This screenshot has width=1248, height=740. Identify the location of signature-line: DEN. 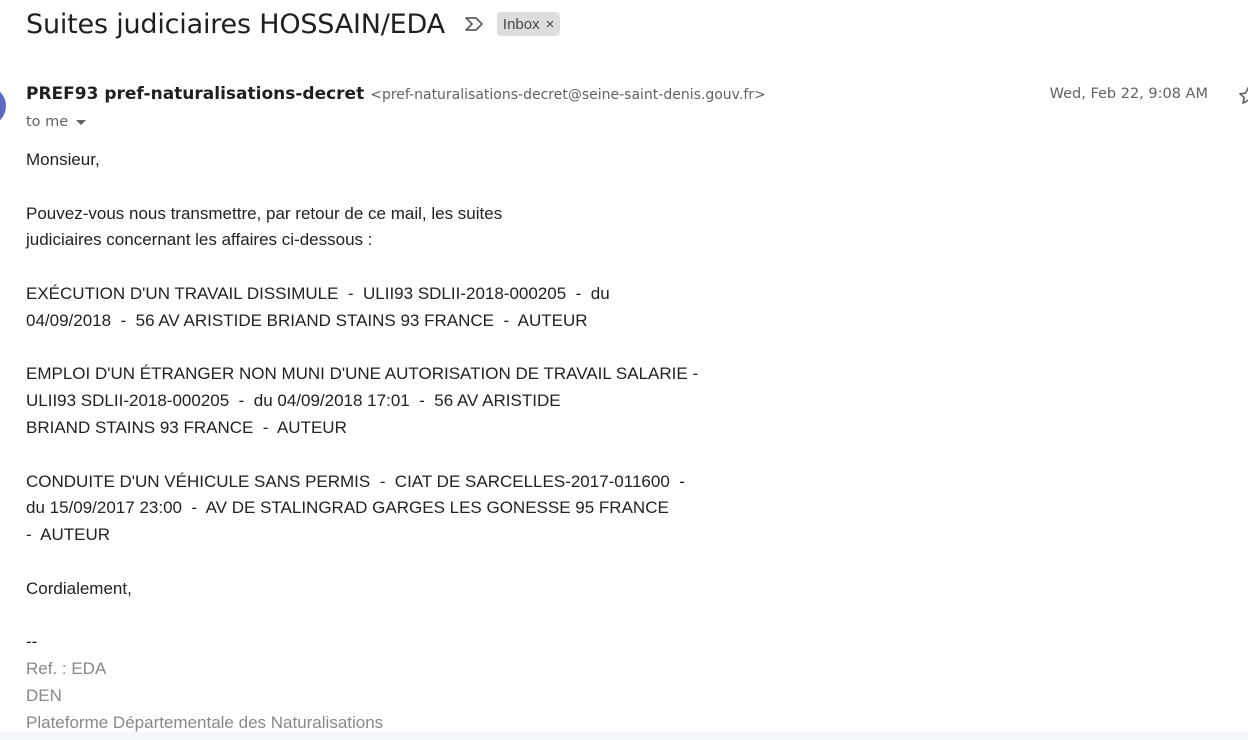
(44, 695).